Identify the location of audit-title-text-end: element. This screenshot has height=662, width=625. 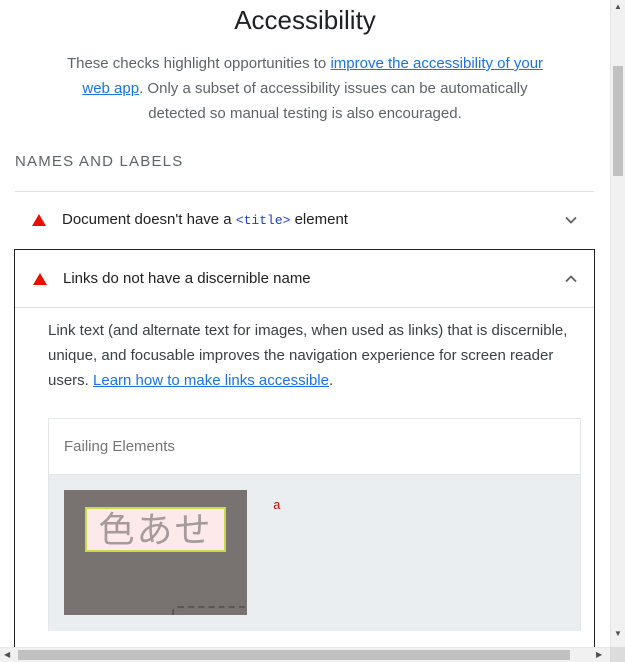
(319, 219).